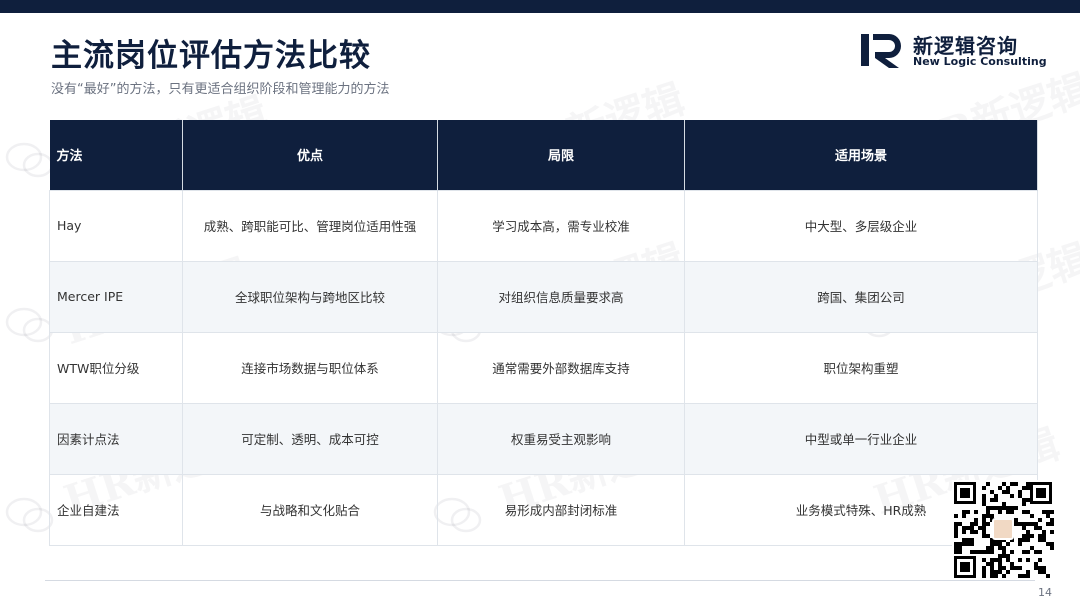 The image size is (1080, 608). Describe the element at coordinates (116, 438) in the screenshot. I see `cell-method: 因素计点法` at that location.